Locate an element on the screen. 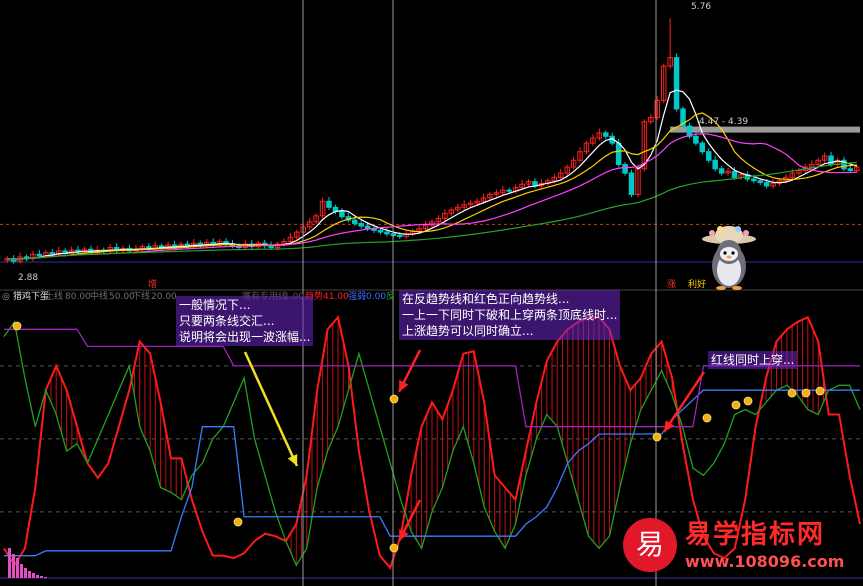 The width and height of the screenshot is (863, 586). high-price-label: 5.76 is located at coordinates (701, 7).